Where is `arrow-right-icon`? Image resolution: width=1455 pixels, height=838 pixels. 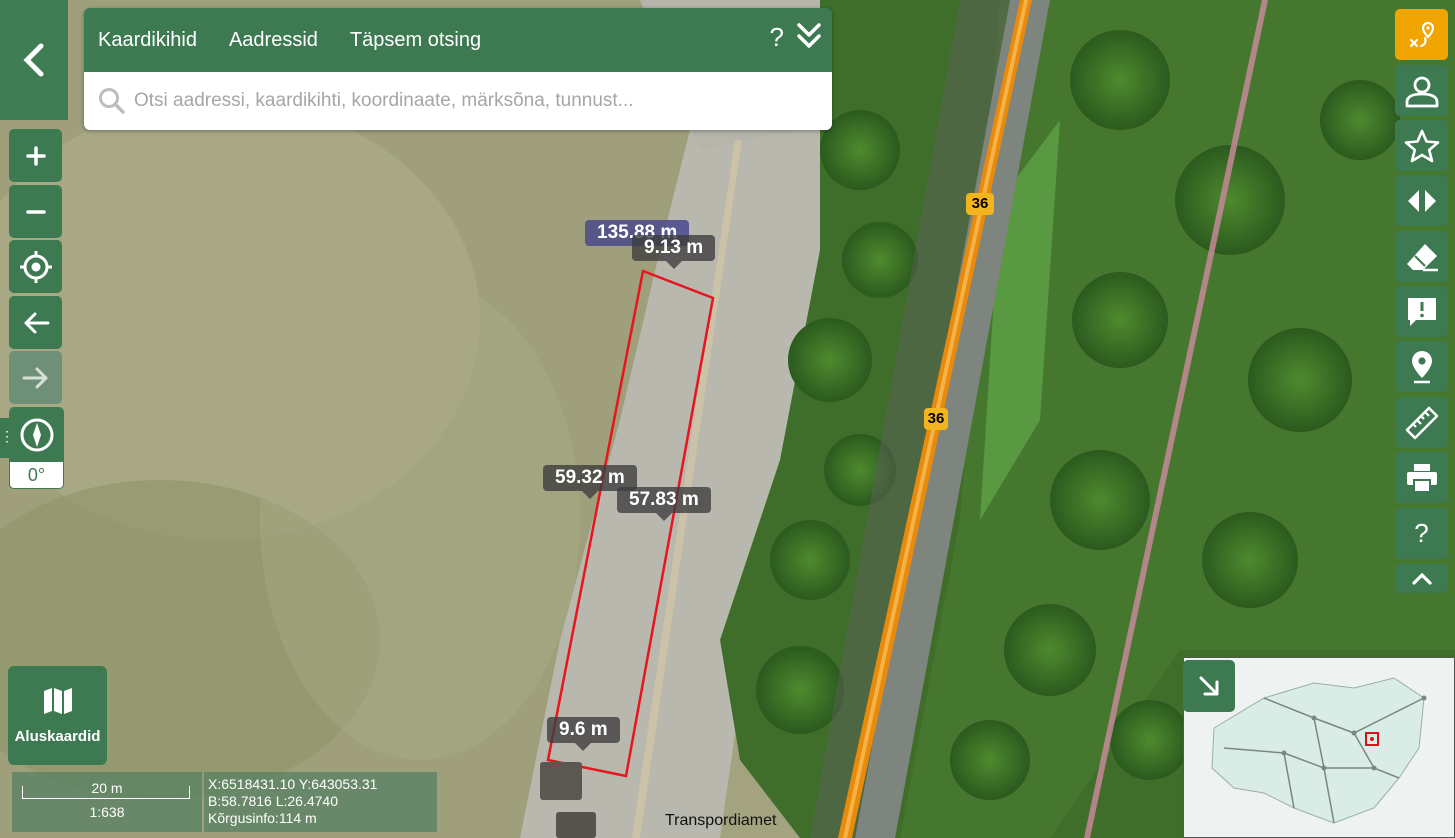
arrow-right-icon is located at coordinates (34, 377).